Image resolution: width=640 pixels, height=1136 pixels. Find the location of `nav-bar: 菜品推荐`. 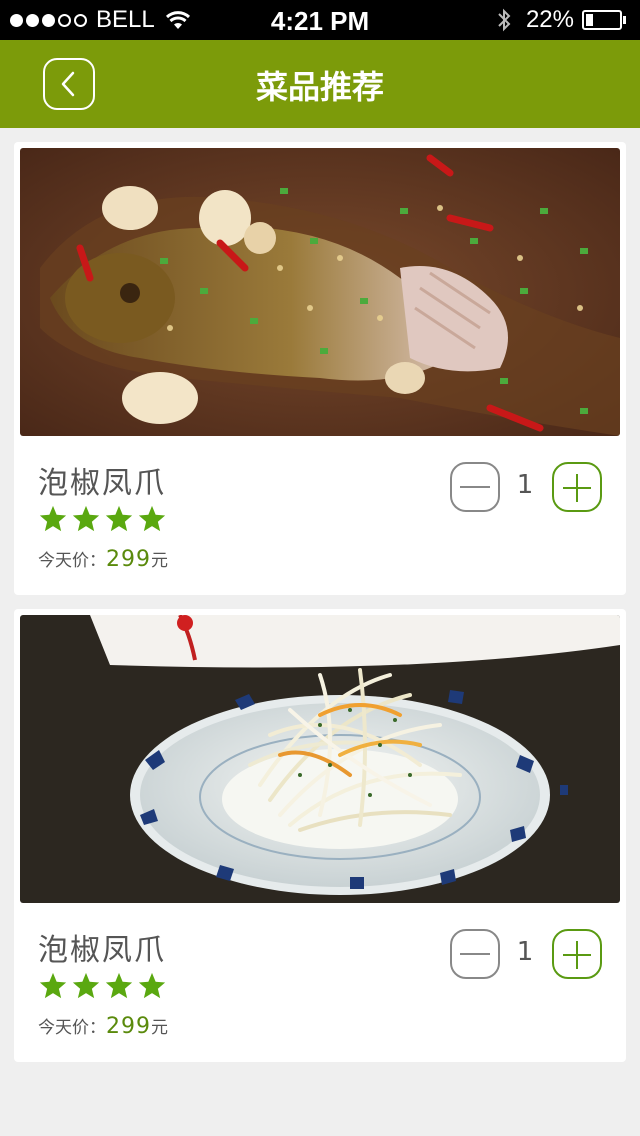

nav-bar: 菜品推荐 is located at coordinates (320, 84).